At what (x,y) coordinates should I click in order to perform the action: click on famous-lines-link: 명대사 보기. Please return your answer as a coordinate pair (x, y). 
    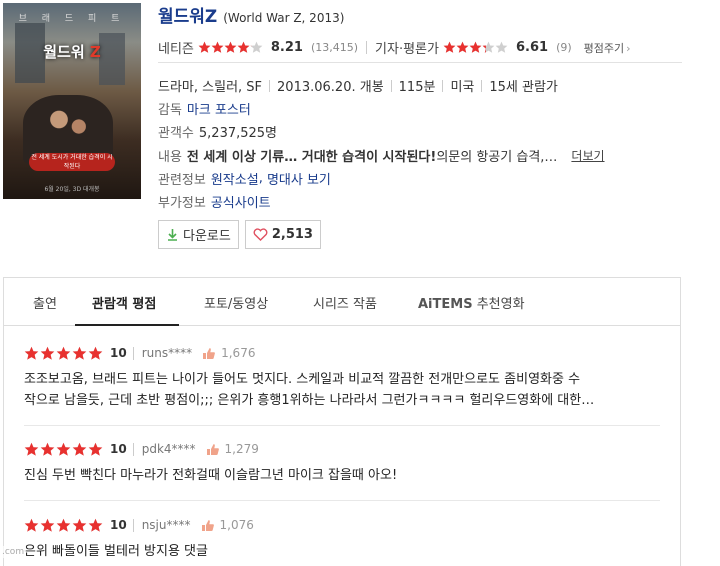
    Looking at the image, I should click on (299, 178).